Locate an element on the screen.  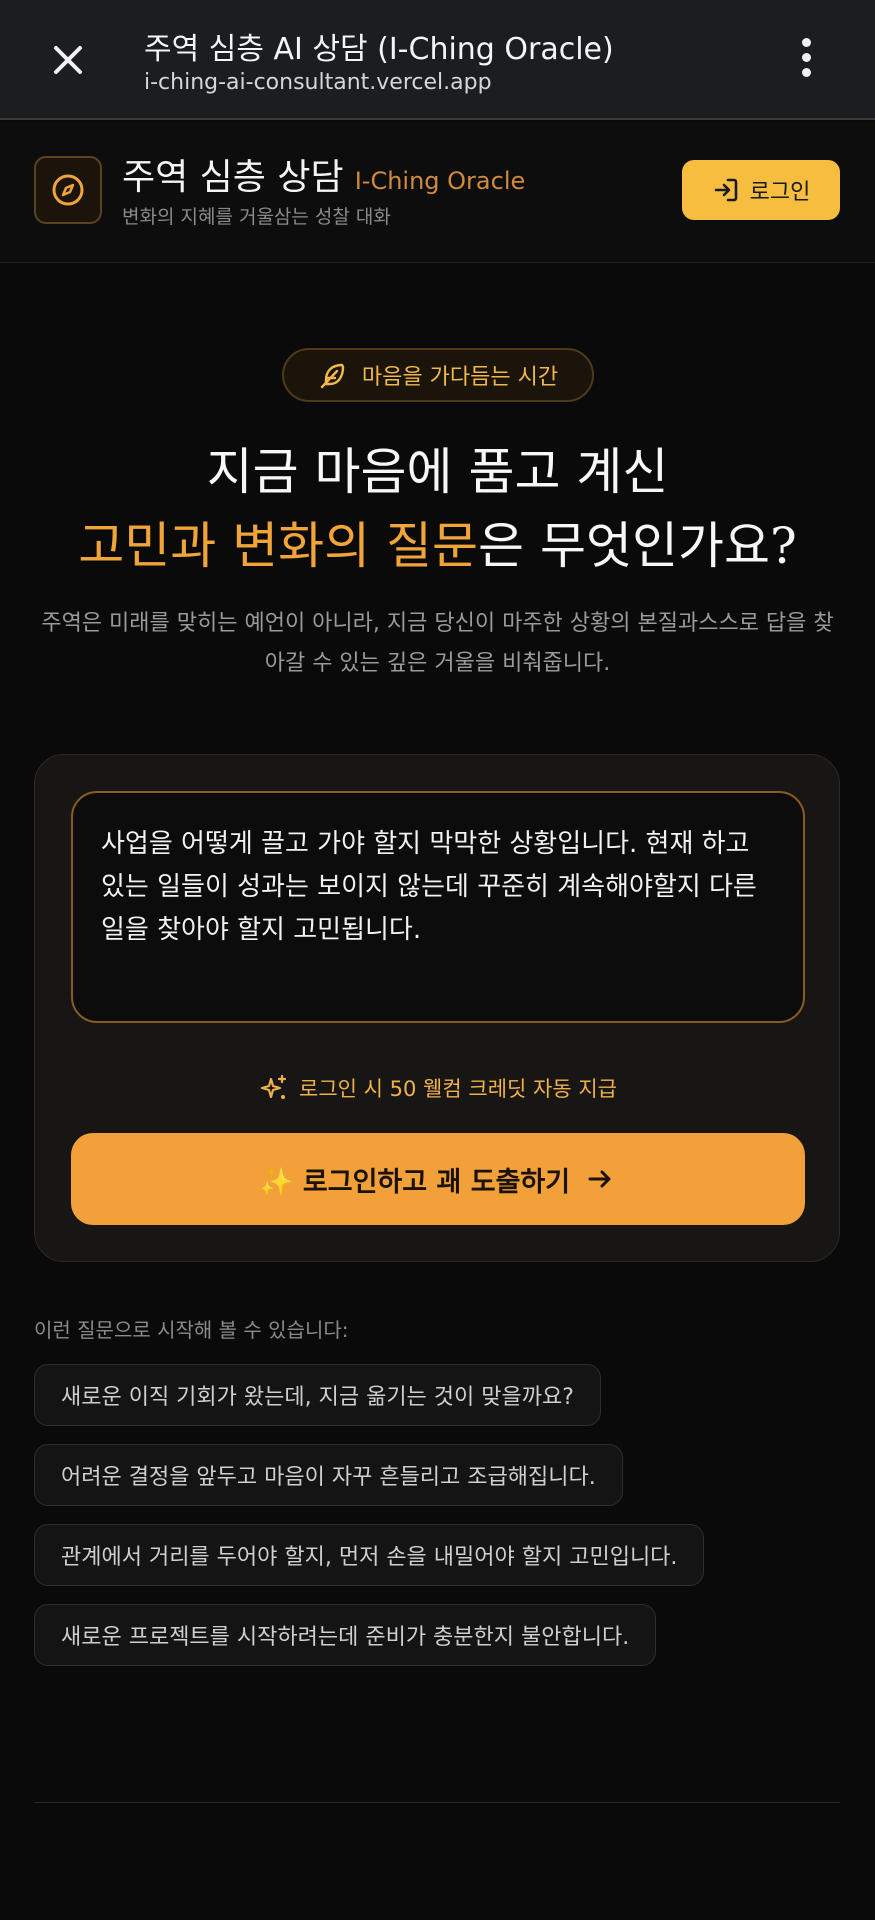
brand-title-en: I-Ching Oracle is located at coordinates (440, 181).